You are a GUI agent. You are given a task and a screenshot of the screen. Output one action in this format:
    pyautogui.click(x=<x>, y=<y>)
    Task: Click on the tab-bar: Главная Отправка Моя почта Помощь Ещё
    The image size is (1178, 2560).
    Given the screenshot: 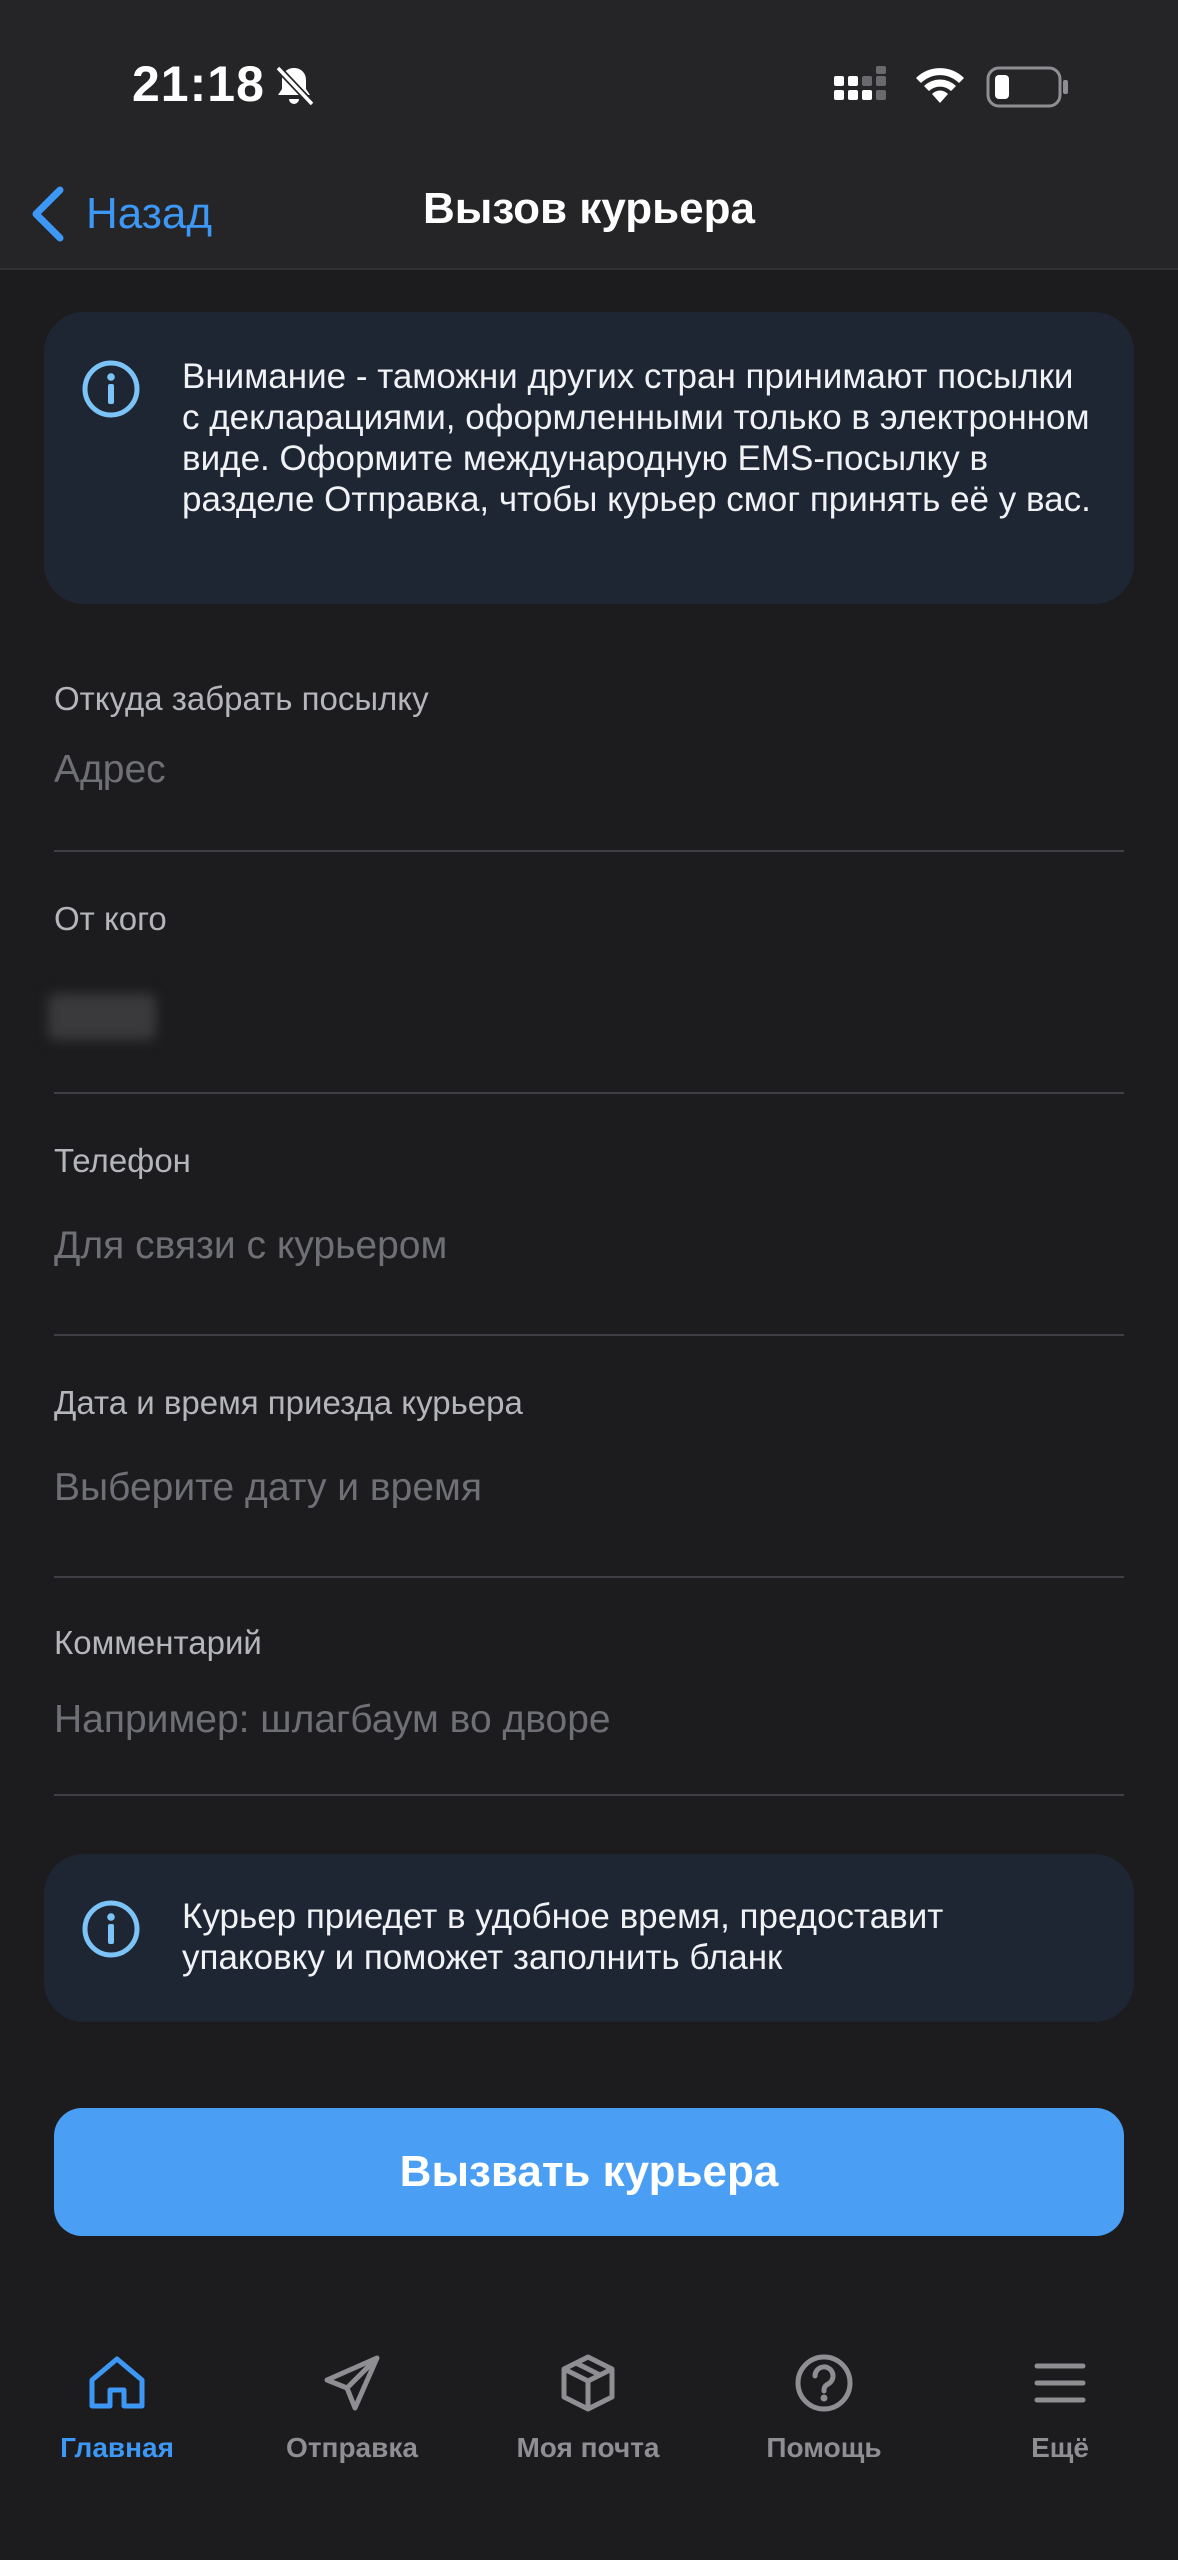 What is the action you would take?
    pyautogui.click(x=589, y=2435)
    